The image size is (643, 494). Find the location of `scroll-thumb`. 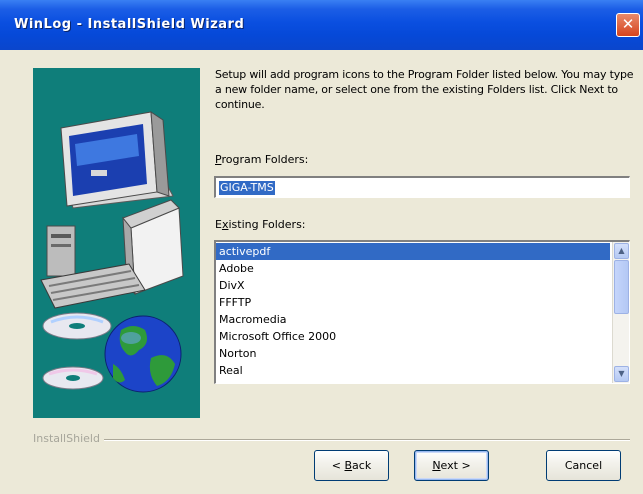

scroll-thumb is located at coordinates (621, 287).